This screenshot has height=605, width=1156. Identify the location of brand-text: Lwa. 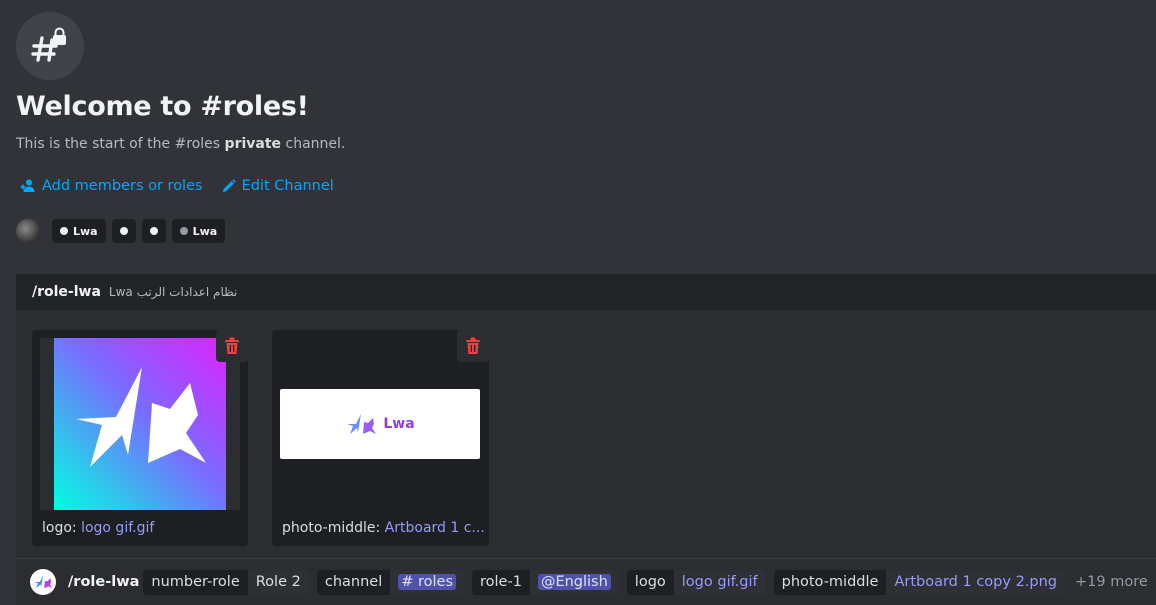
(399, 424).